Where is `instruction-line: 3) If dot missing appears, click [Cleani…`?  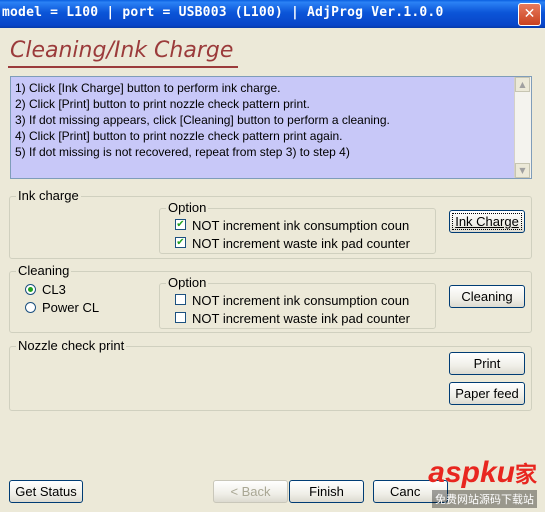 instruction-line: 3) If dot missing appears, click [Cleani… is located at coordinates (202, 120).